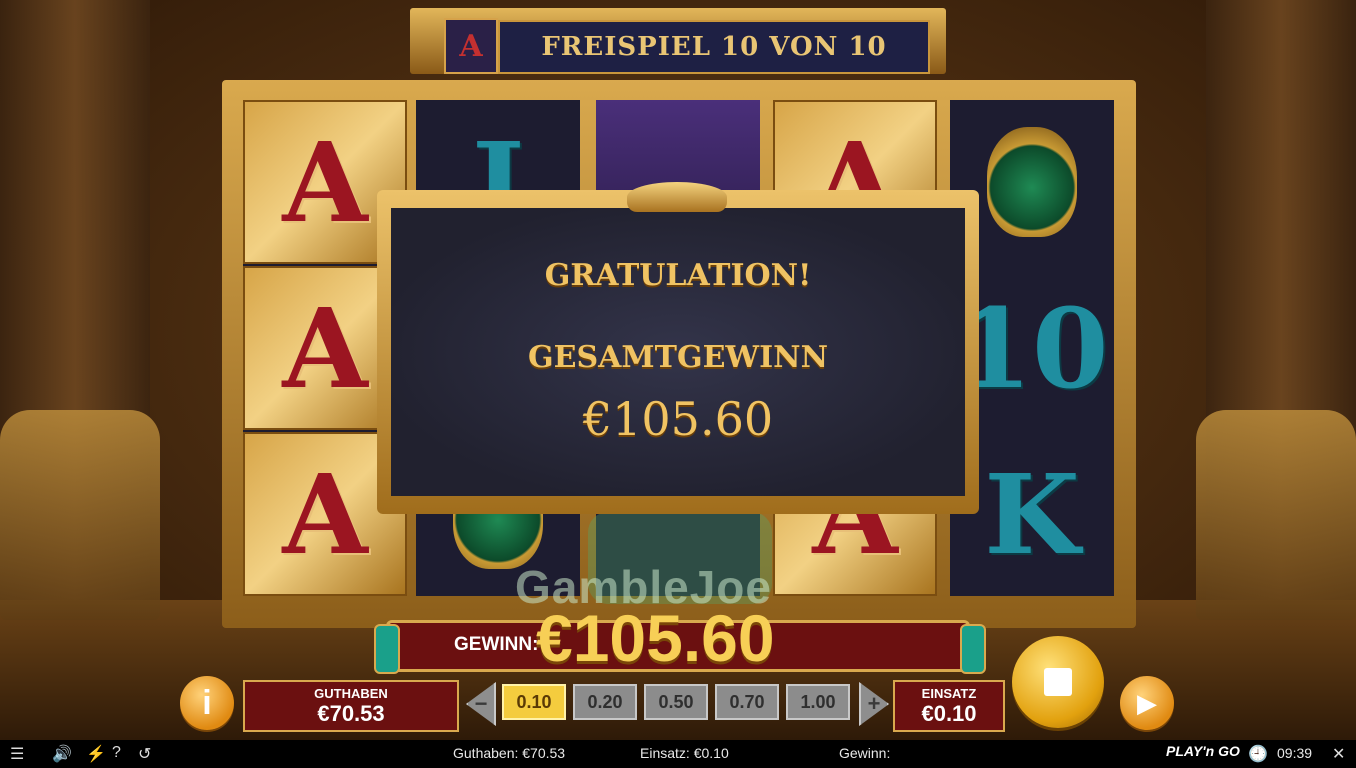 The width and height of the screenshot is (1356, 768). Describe the element at coordinates (973, 649) in the screenshot. I see `win-bar-right-cap` at that location.